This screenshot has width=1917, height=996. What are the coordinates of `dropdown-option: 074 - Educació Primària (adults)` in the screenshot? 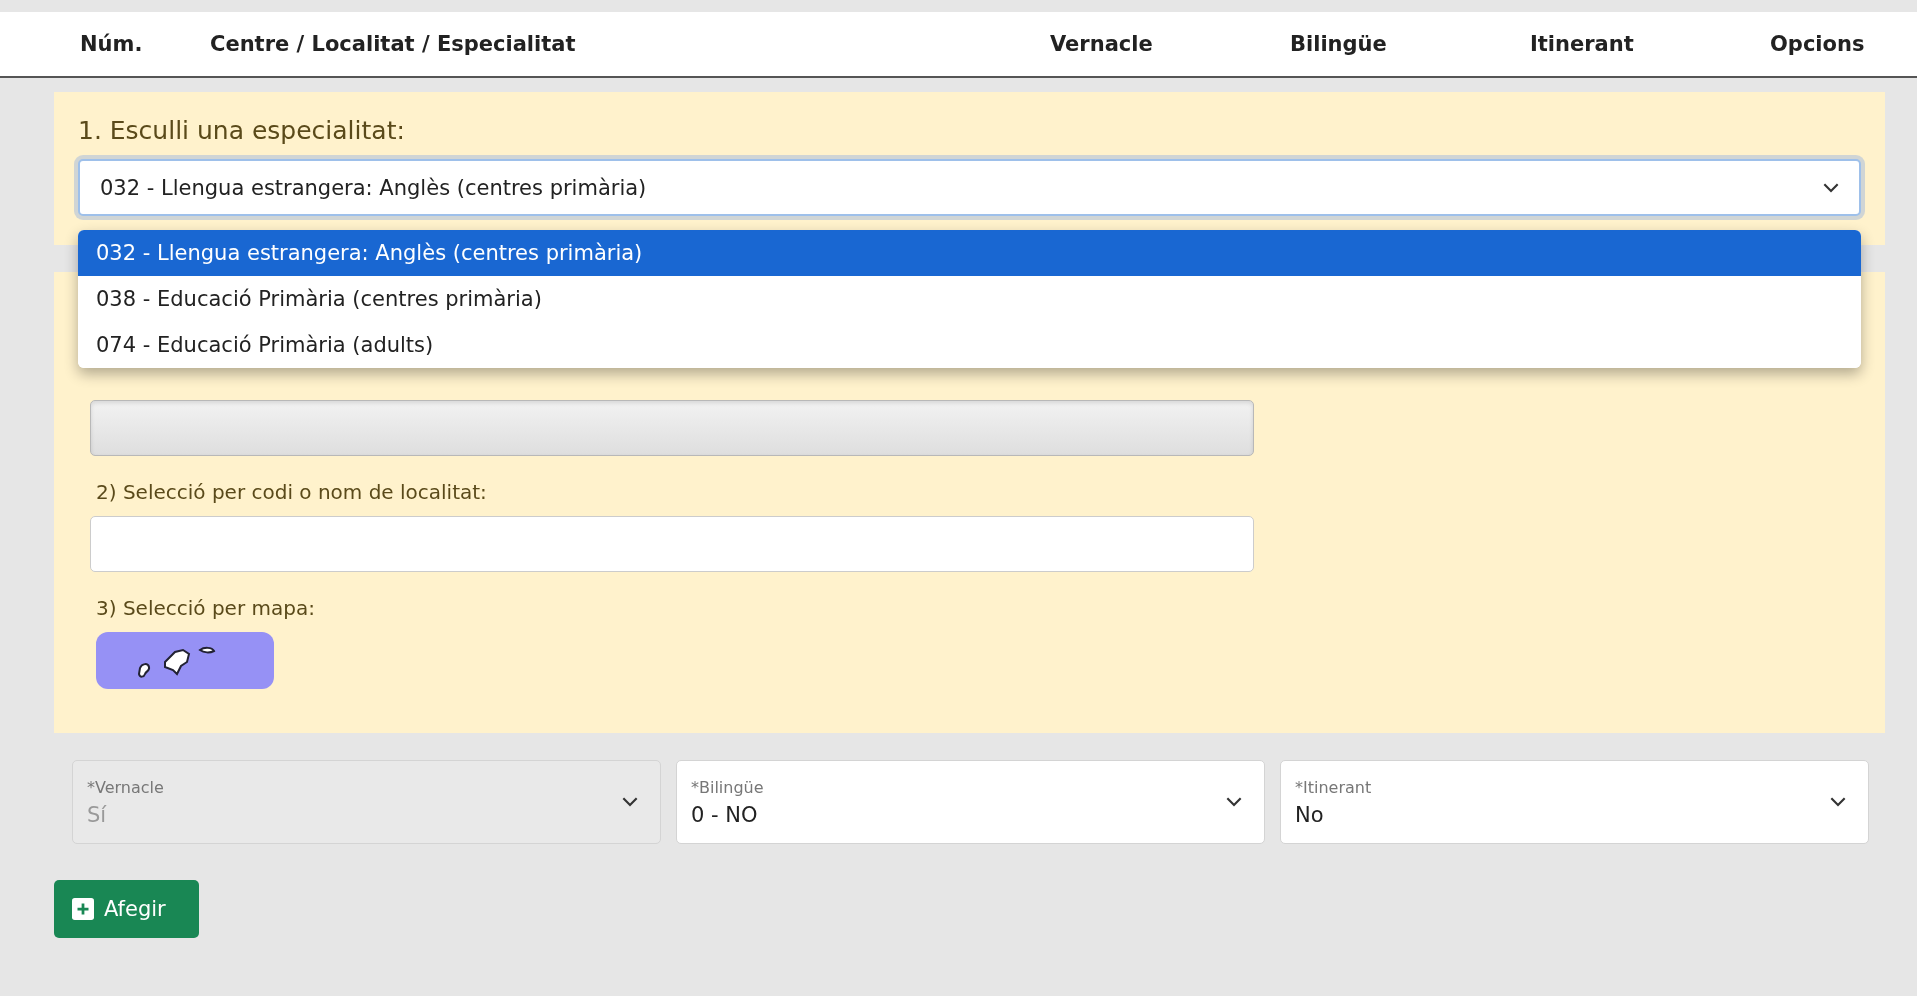 It's located at (969, 345).